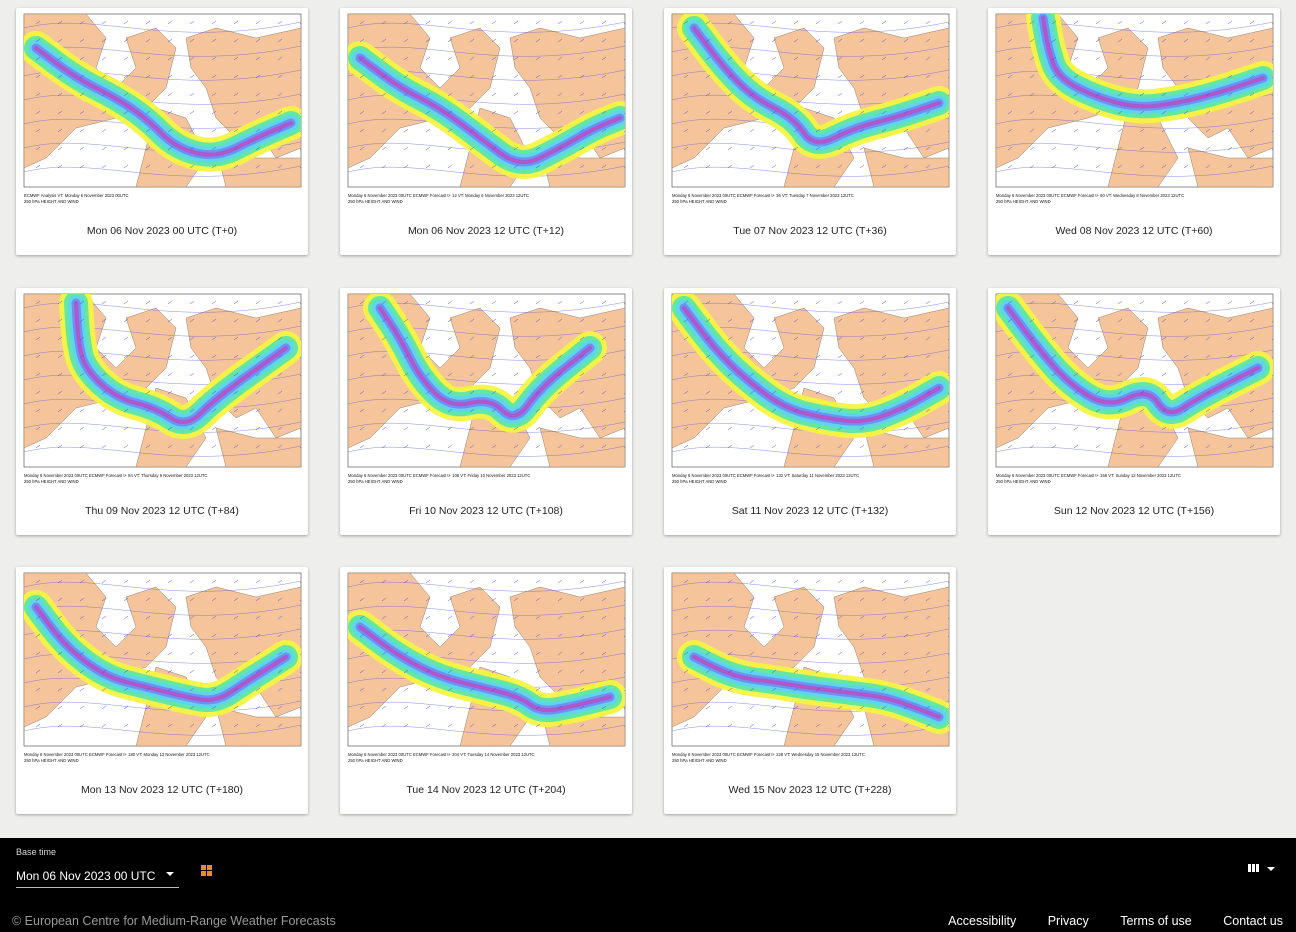 The height and width of the screenshot is (932, 1296). Describe the element at coordinates (810, 510) in the screenshot. I see `chart-caption: Sat 11 Nov 2023 12 UTC (T+132)` at that location.